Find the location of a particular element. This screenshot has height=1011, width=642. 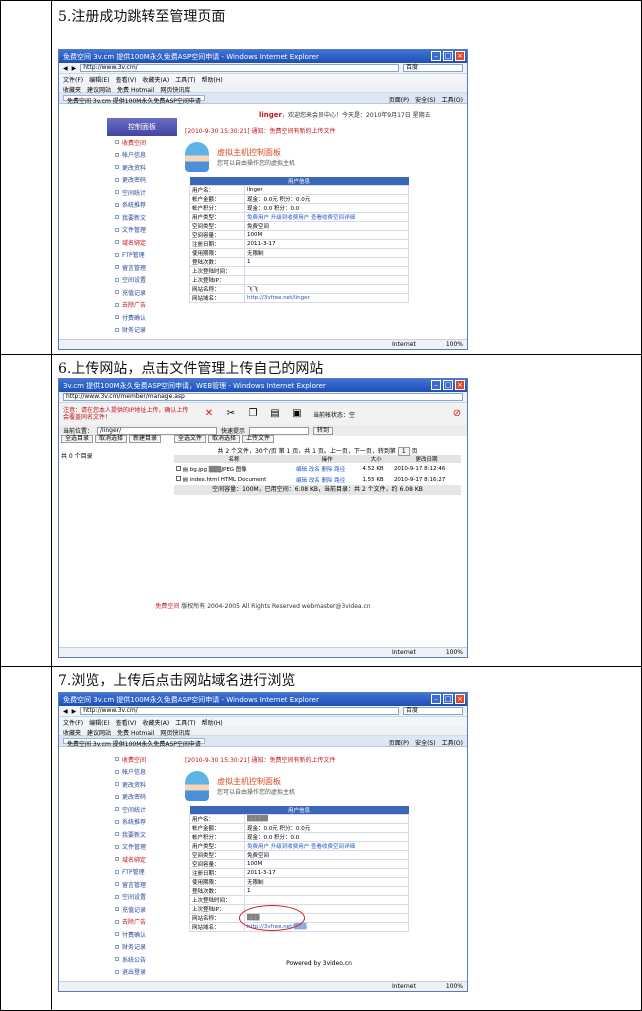

sidebar-item: 我要新文 is located at coordinates (142, 217).